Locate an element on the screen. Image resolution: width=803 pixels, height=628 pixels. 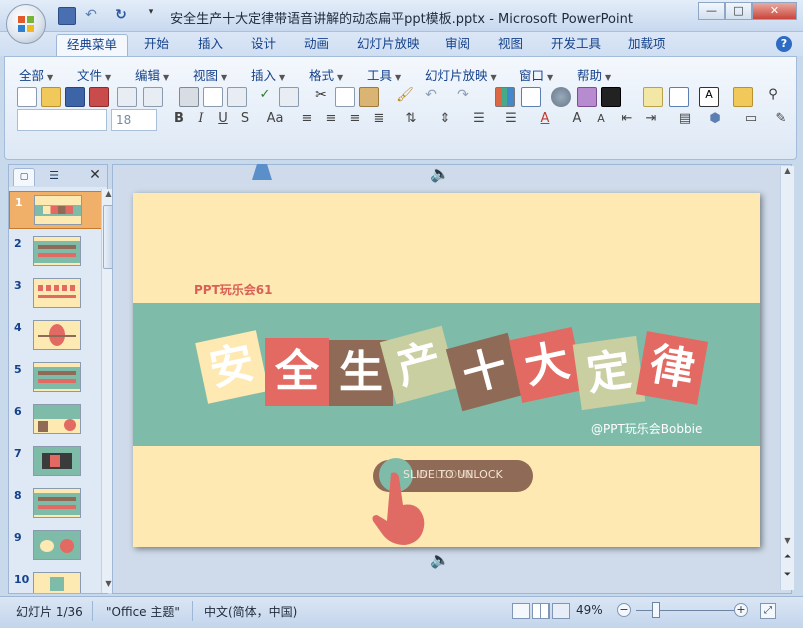
tab-insert: 插入 is located at coordinates (210, 45).